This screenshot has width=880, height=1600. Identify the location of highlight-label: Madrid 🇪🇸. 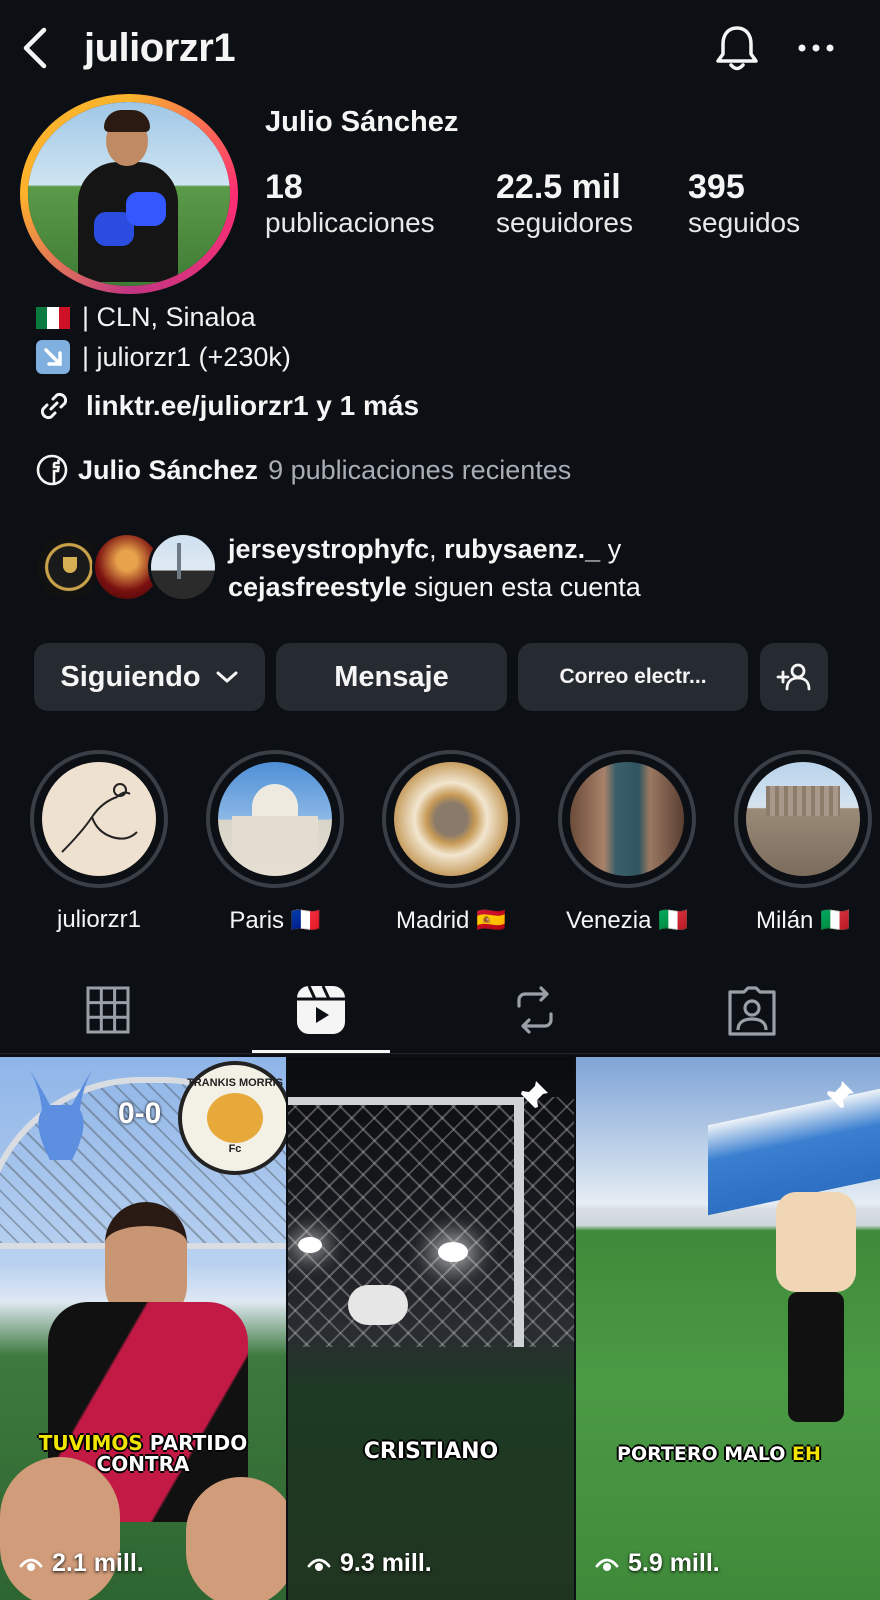
(451, 920).